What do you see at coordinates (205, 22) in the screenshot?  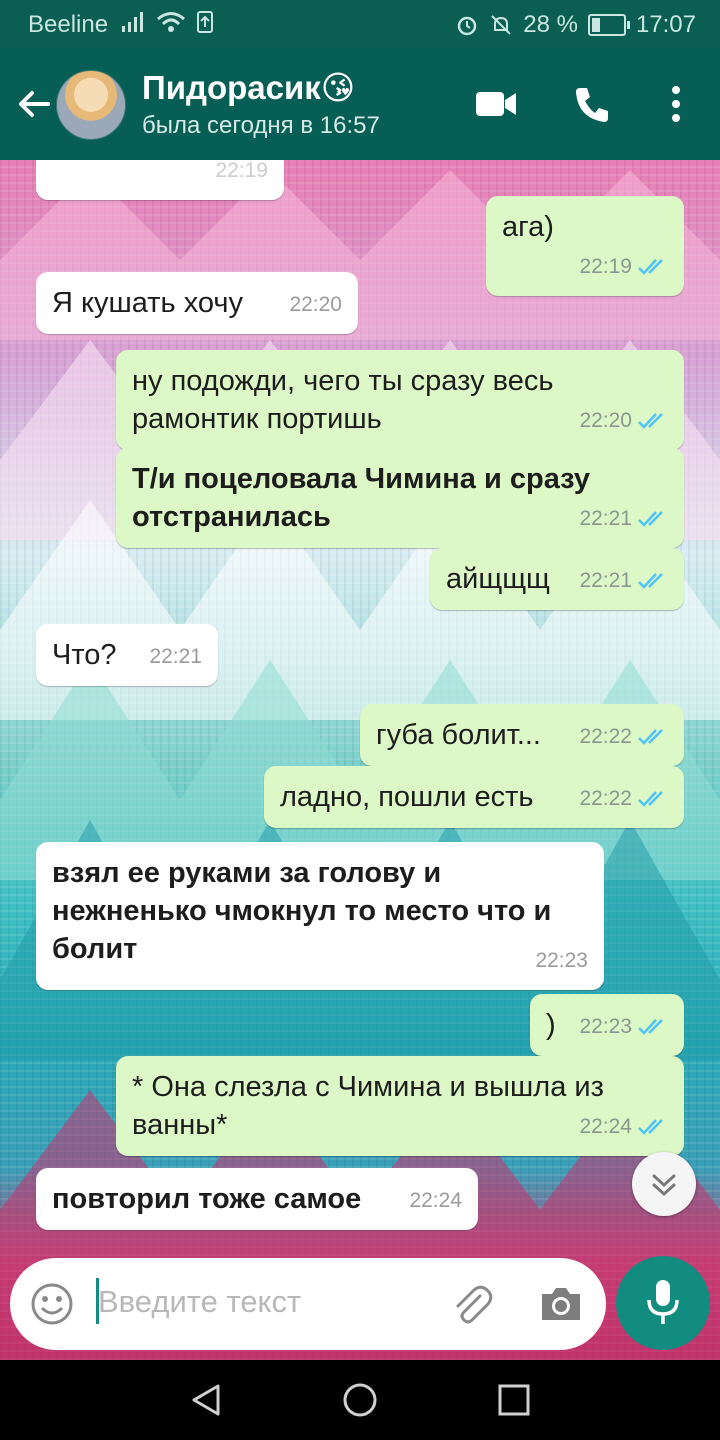 I see `upload-icon` at bounding box center [205, 22].